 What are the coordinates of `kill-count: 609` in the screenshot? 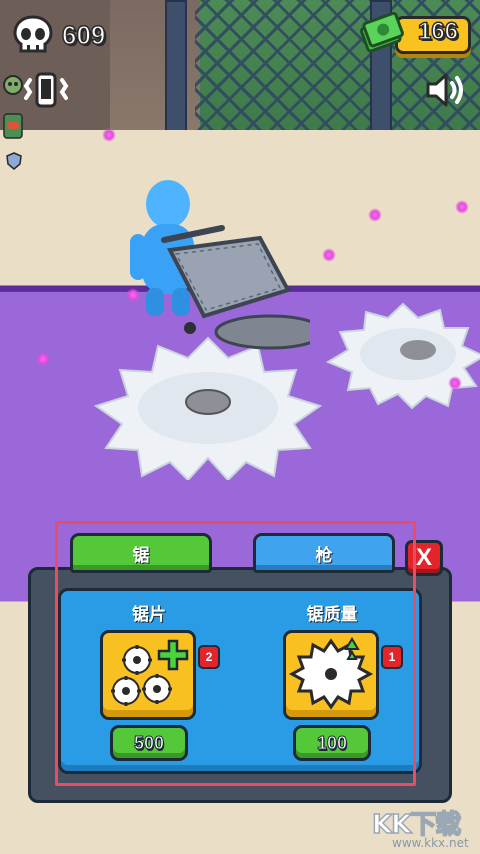 It's located at (83, 35).